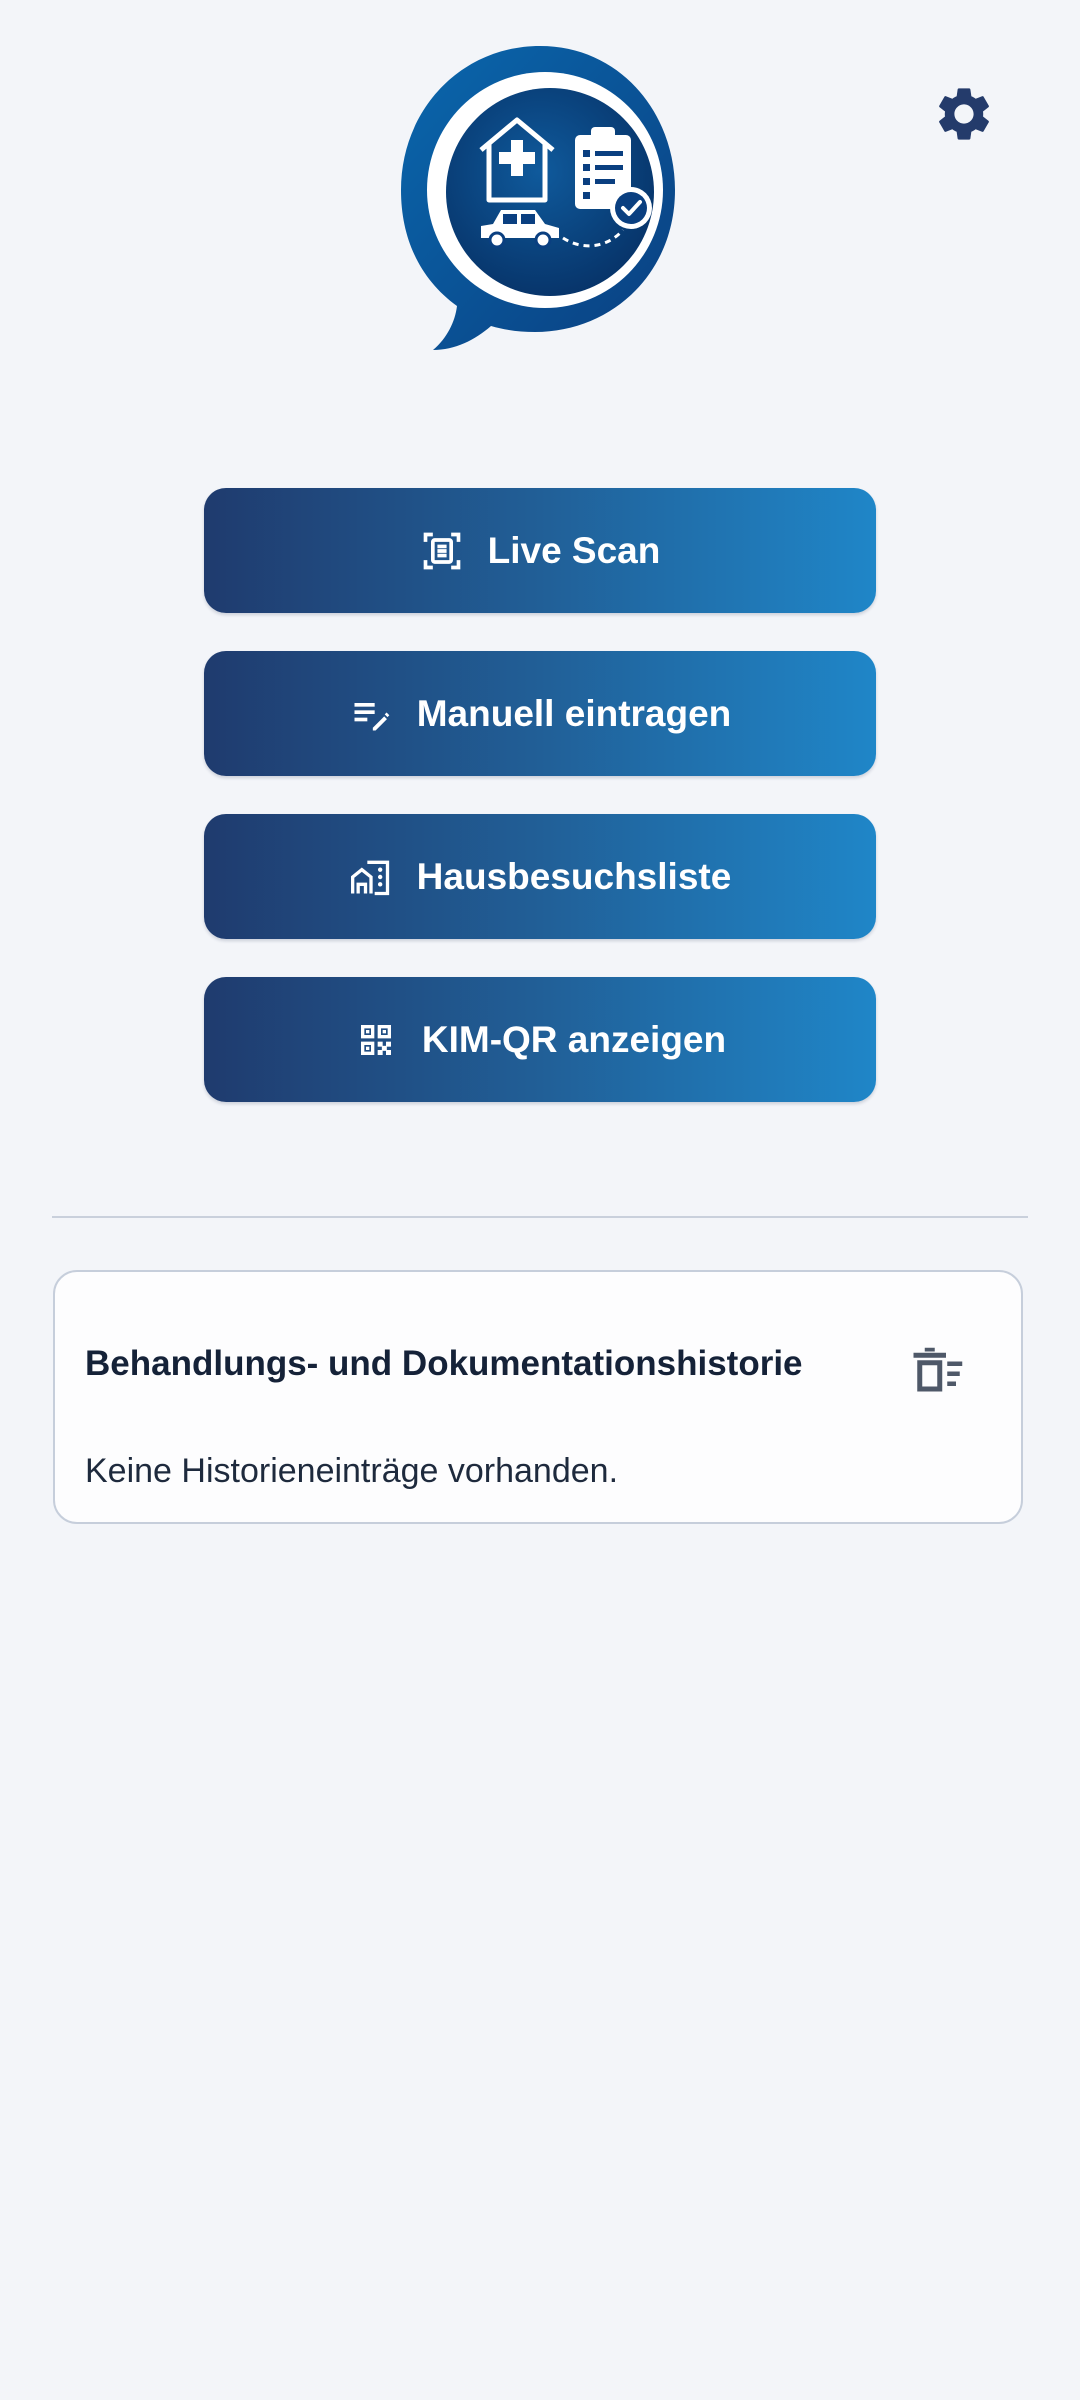  Describe the element at coordinates (540, 200) in the screenshot. I see `app-logo` at that location.